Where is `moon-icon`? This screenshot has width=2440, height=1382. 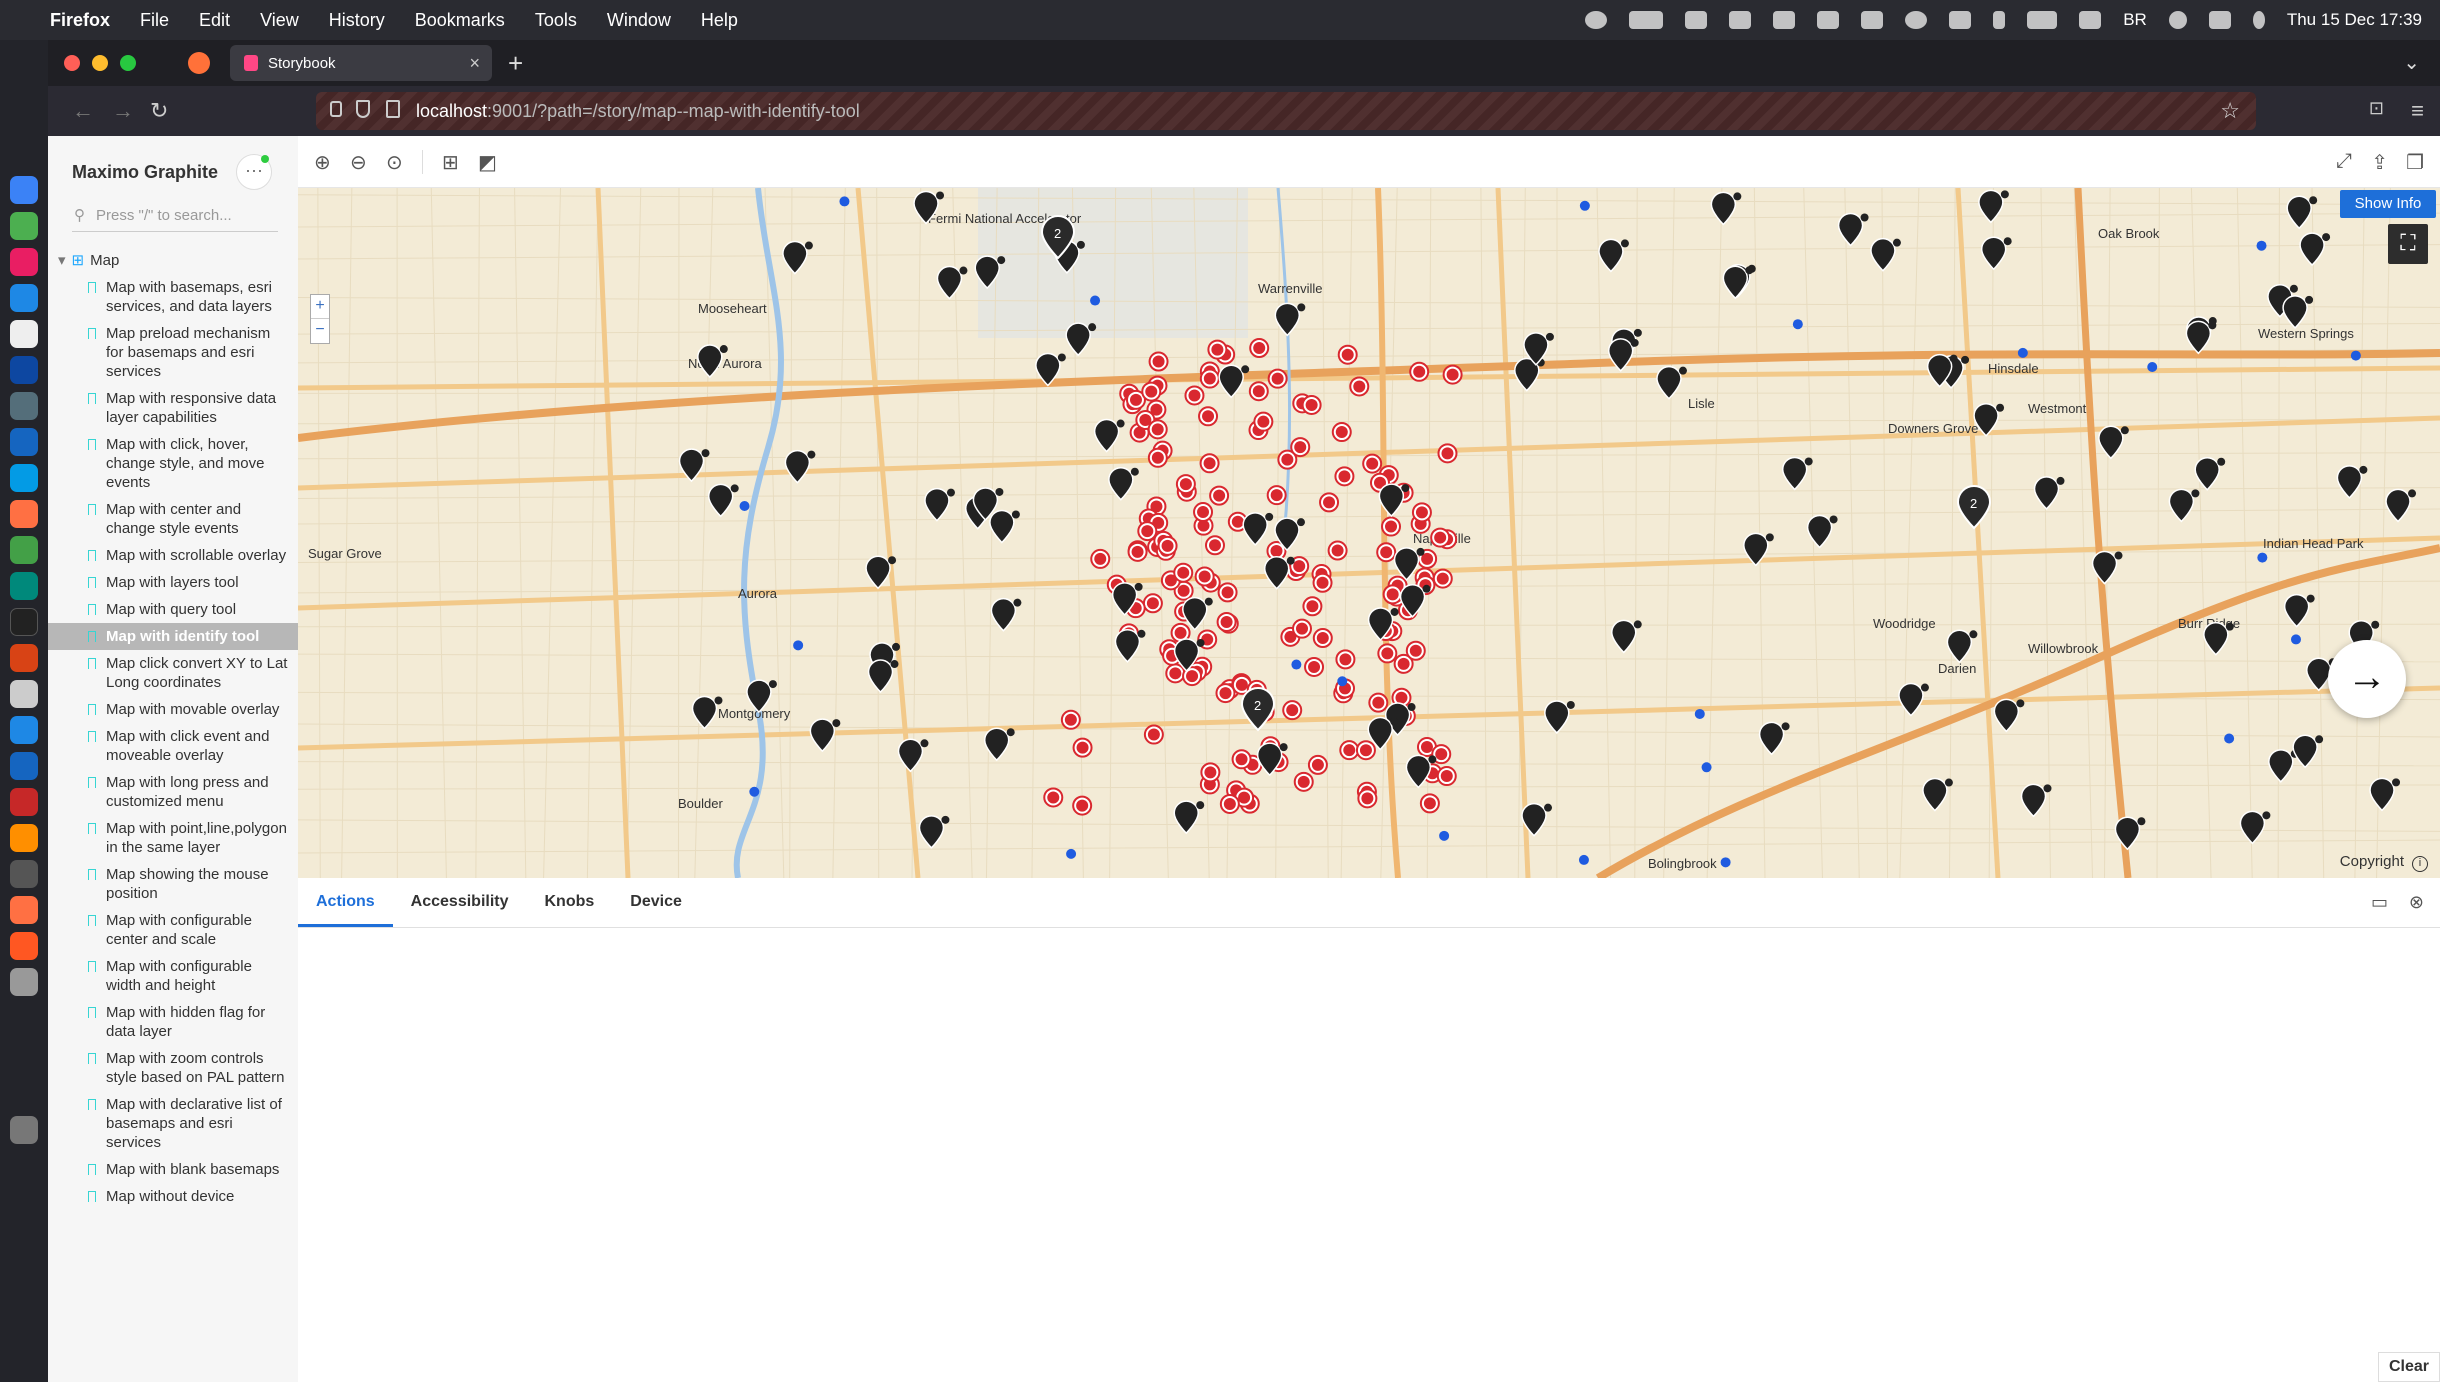
moon-icon is located at coordinates (1696, 20).